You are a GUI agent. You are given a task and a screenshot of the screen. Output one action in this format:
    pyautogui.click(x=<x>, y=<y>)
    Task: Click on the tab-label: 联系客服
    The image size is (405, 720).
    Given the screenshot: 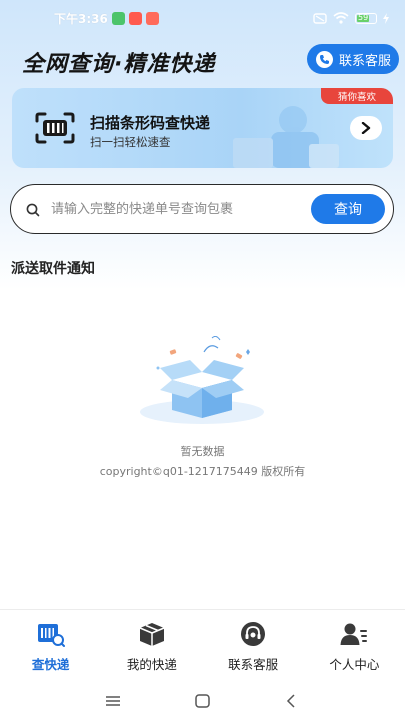 What is the action you would take?
    pyautogui.click(x=253, y=664)
    